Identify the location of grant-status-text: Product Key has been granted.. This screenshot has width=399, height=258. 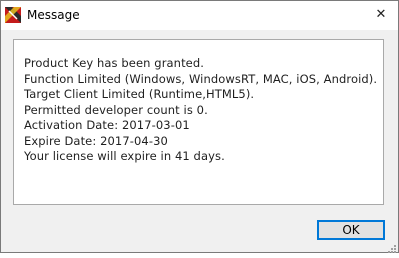
(114, 63).